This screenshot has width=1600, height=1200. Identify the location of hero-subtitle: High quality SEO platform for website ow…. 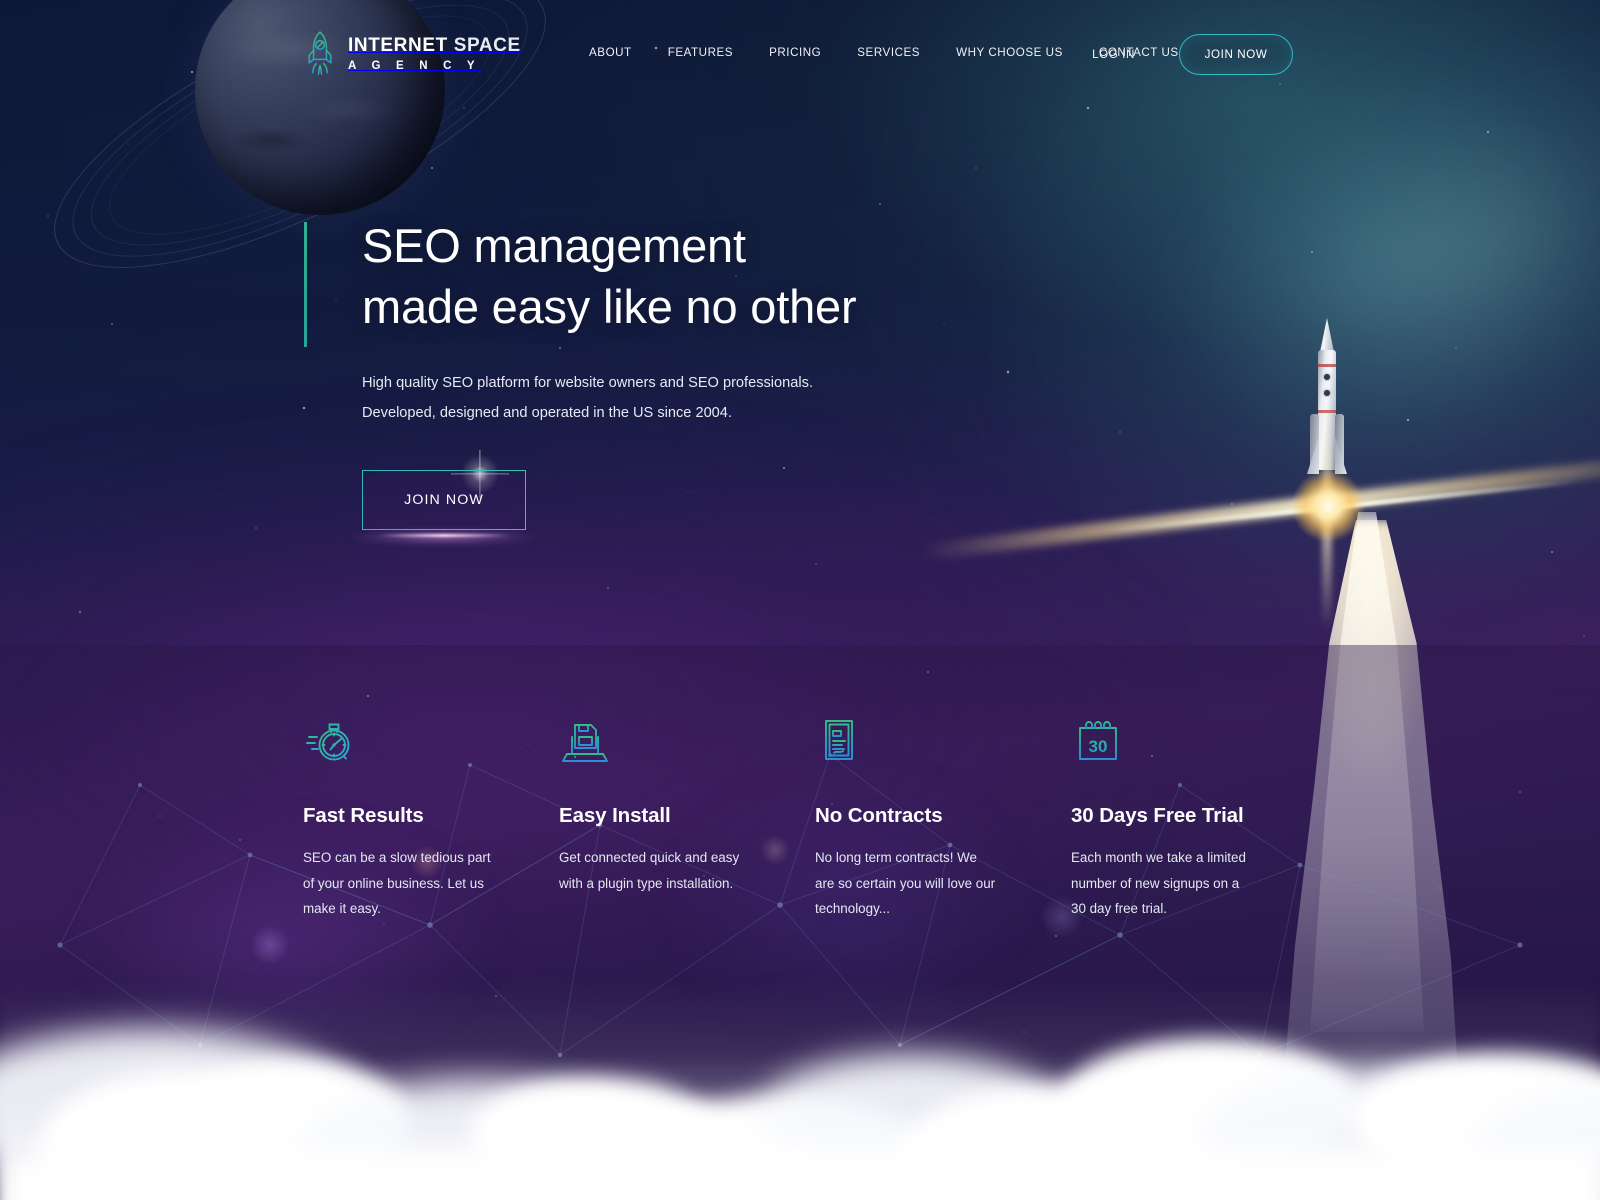
(672, 398).